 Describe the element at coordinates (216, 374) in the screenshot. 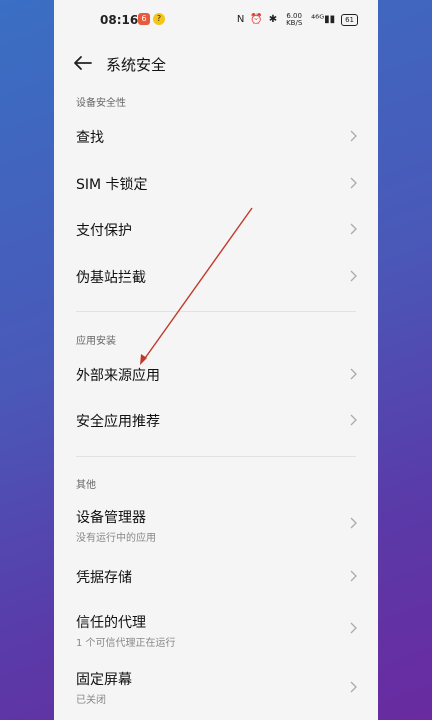

I see `row-external-source-apps: 外部来源应用` at that location.